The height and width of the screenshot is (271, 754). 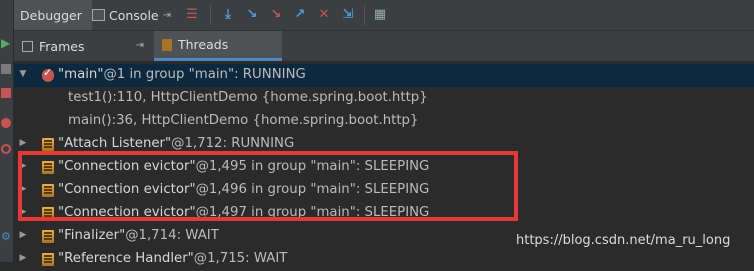 I want to click on step-over-icon: ⤓, so click(x=228, y=14).